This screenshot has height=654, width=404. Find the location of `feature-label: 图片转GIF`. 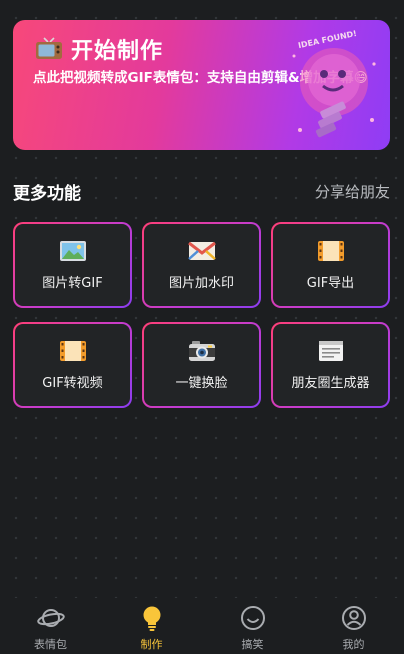

feature-label: 图片转GIF is located at coordinates (72, 283).